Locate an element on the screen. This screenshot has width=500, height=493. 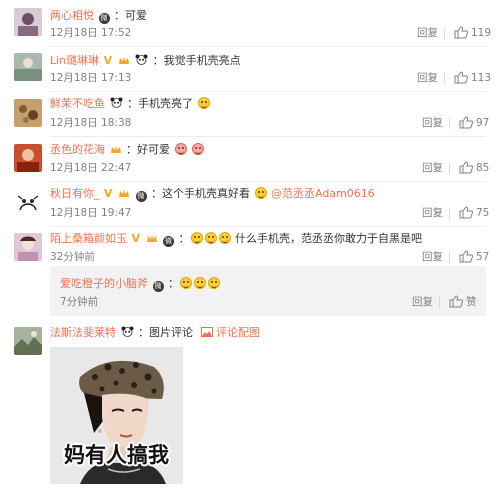
like-count: 57 is located at coordinates (483, 257).